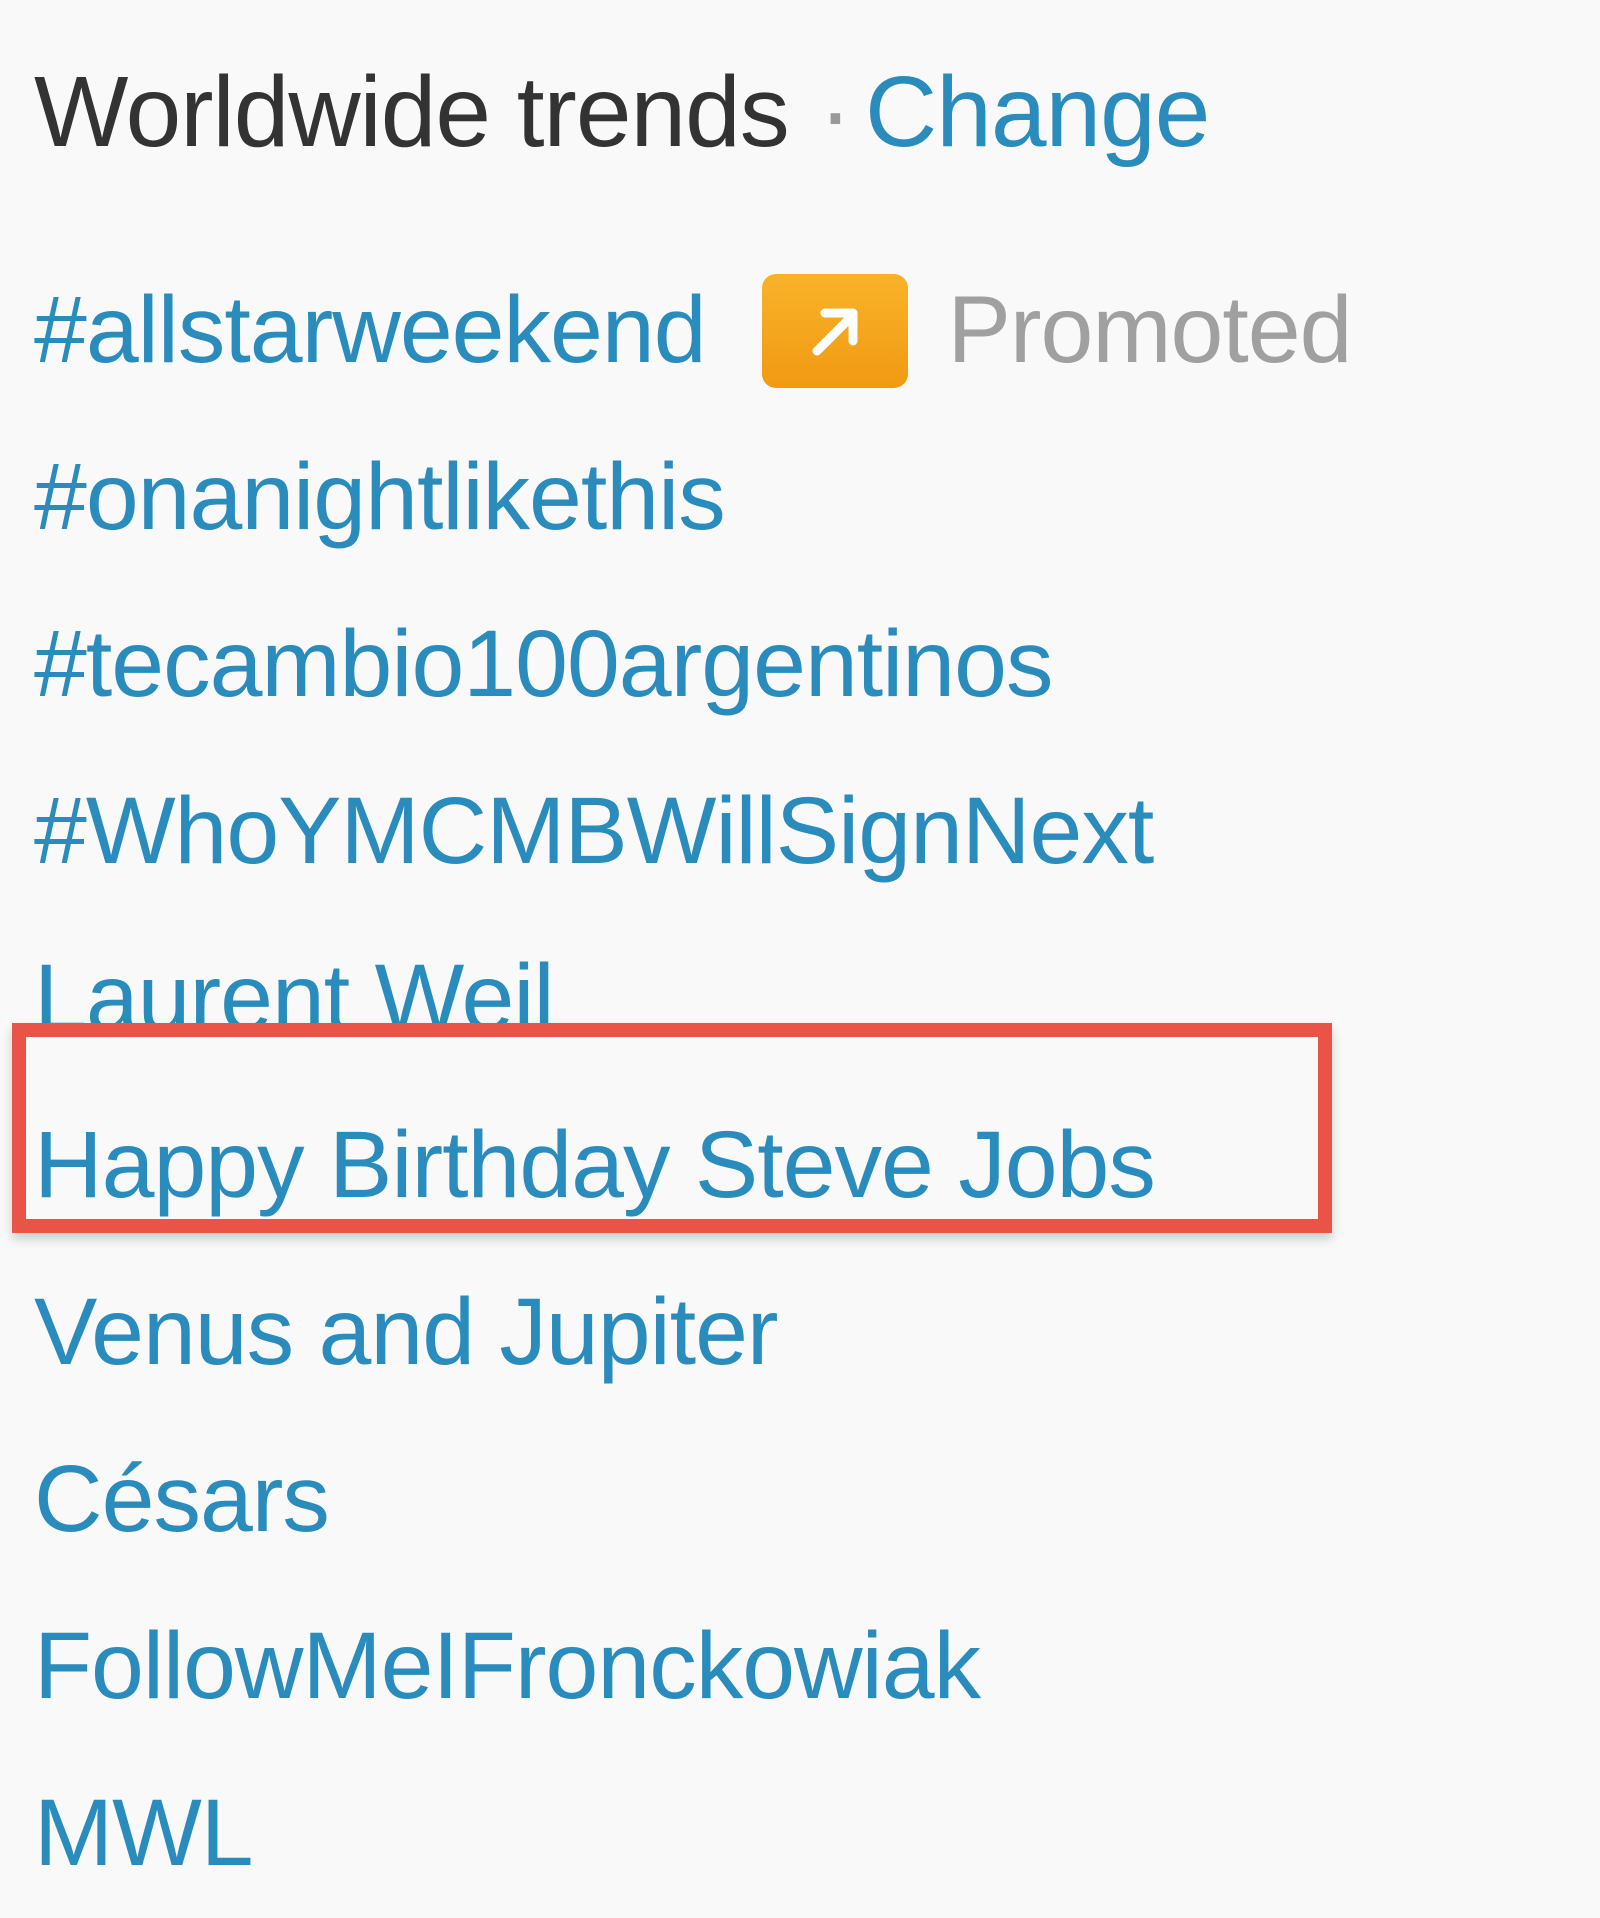 The width and height of the screenshot is (1600, 1918). I want to click on trend-link: Césars, so click(182, 1499).